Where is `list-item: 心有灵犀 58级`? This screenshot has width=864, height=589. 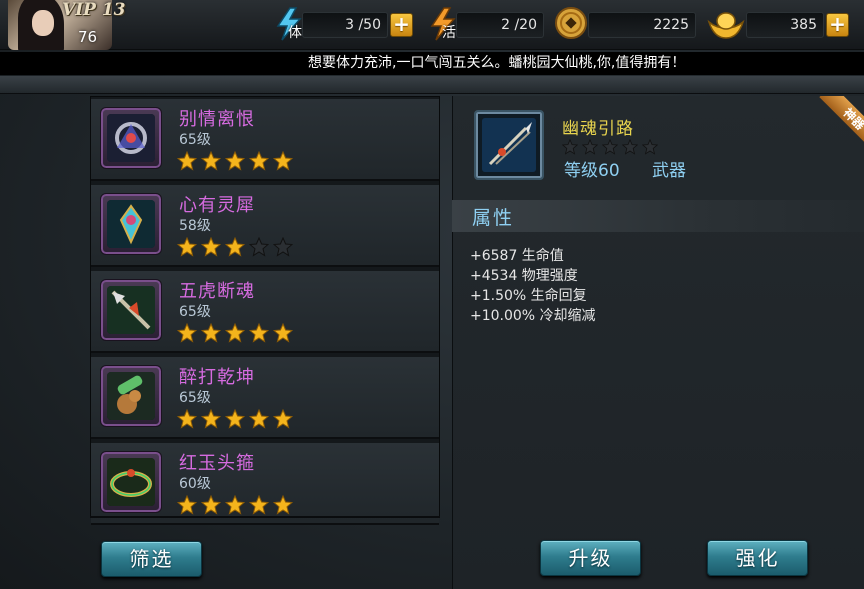 list-item: 心有灵犀 58级 is located at coordinates (265, 226).